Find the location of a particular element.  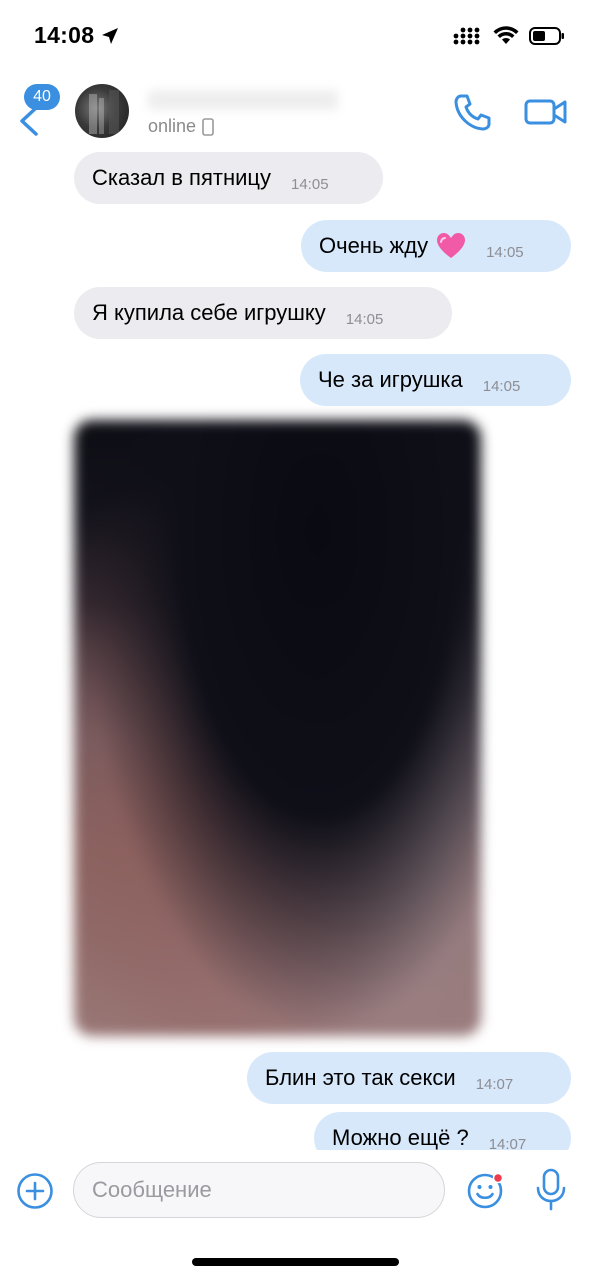

outgoing-message: Можно ещё ? 14:07 is located at coordinates (442, 1131).